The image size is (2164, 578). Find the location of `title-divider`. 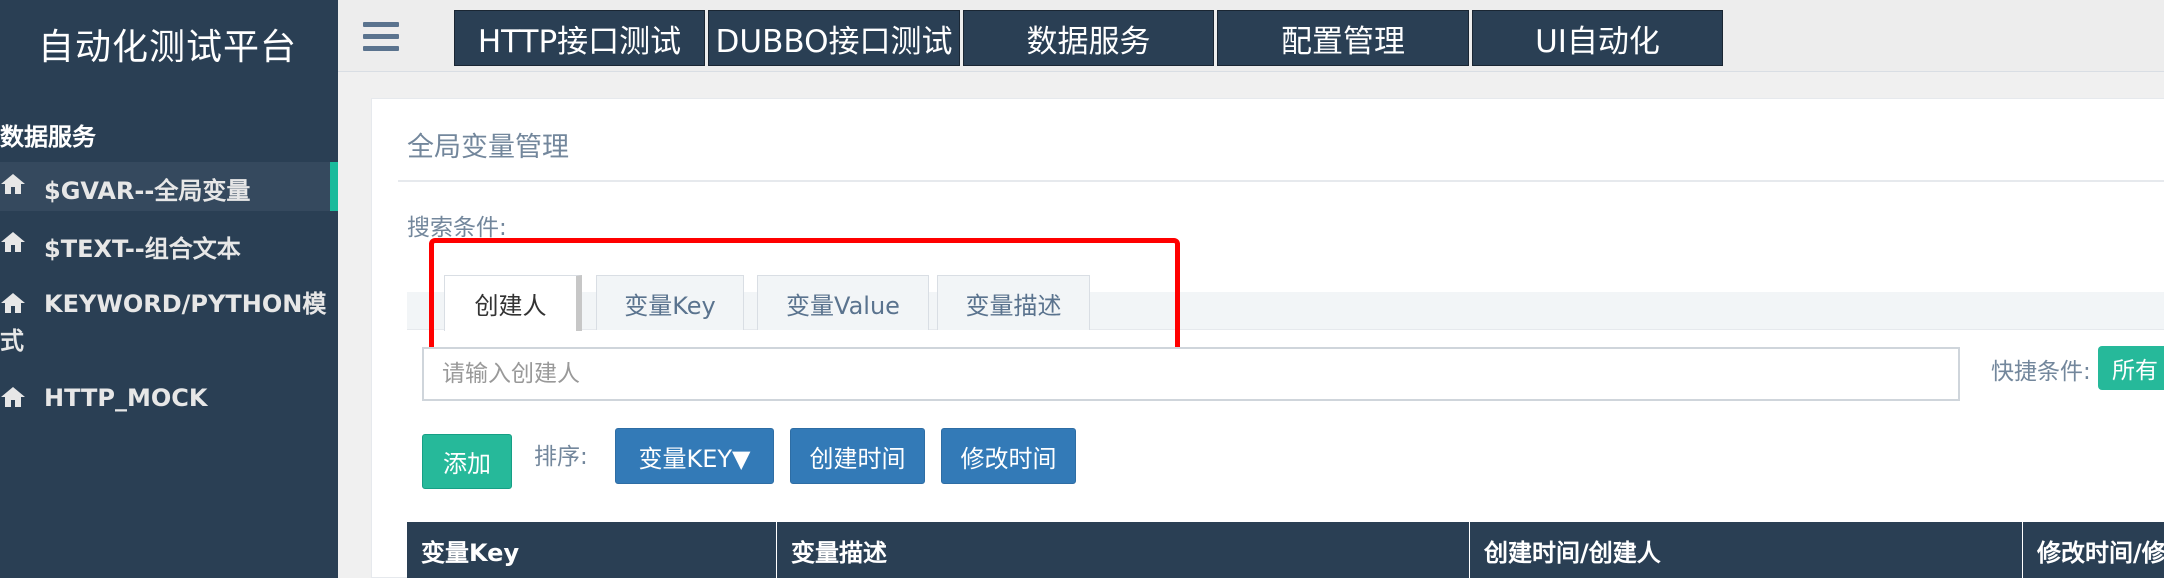

title-divider is located at coordinates (1281, 181).